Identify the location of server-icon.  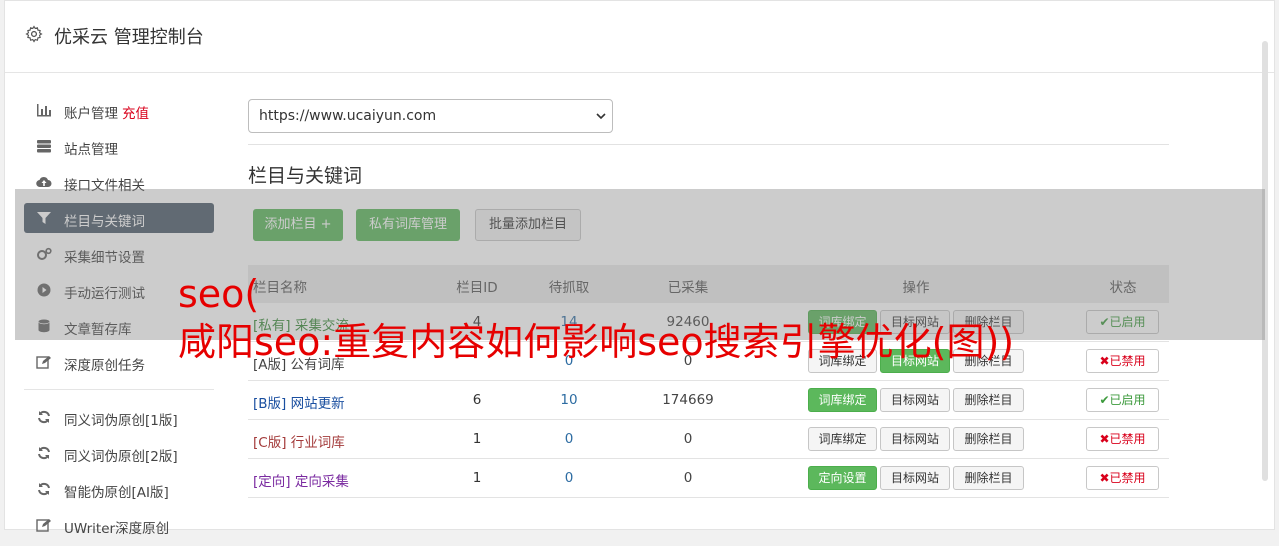
(44, 146).